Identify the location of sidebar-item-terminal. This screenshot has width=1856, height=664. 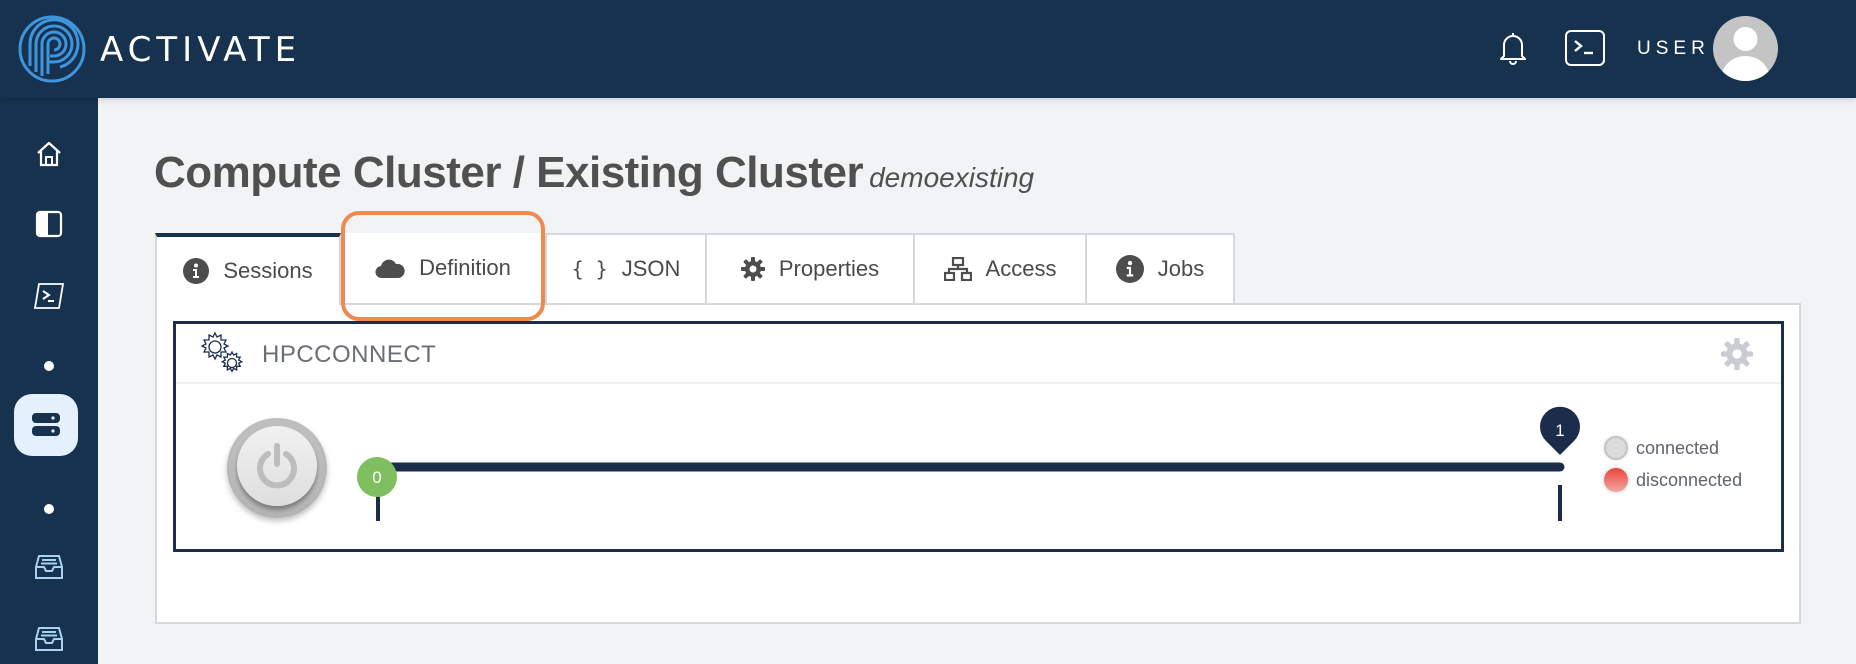
(49, 296).